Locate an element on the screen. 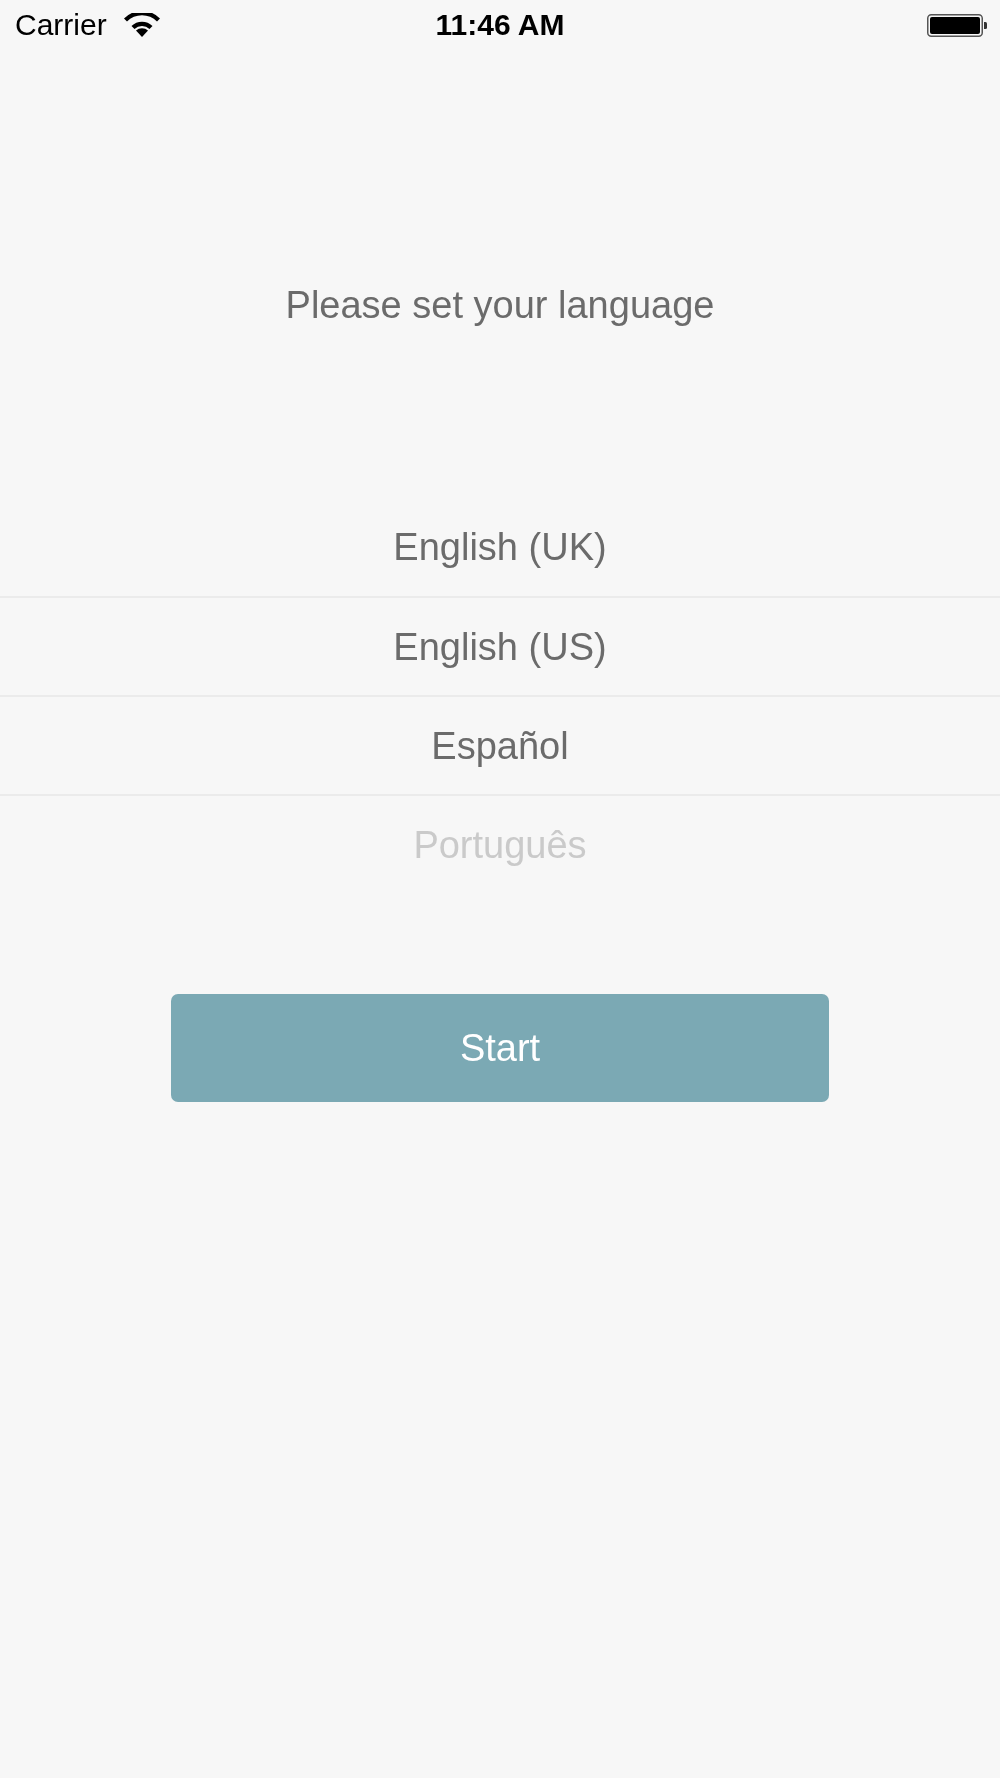  language-option: Español is located at coordinates (500, 744).